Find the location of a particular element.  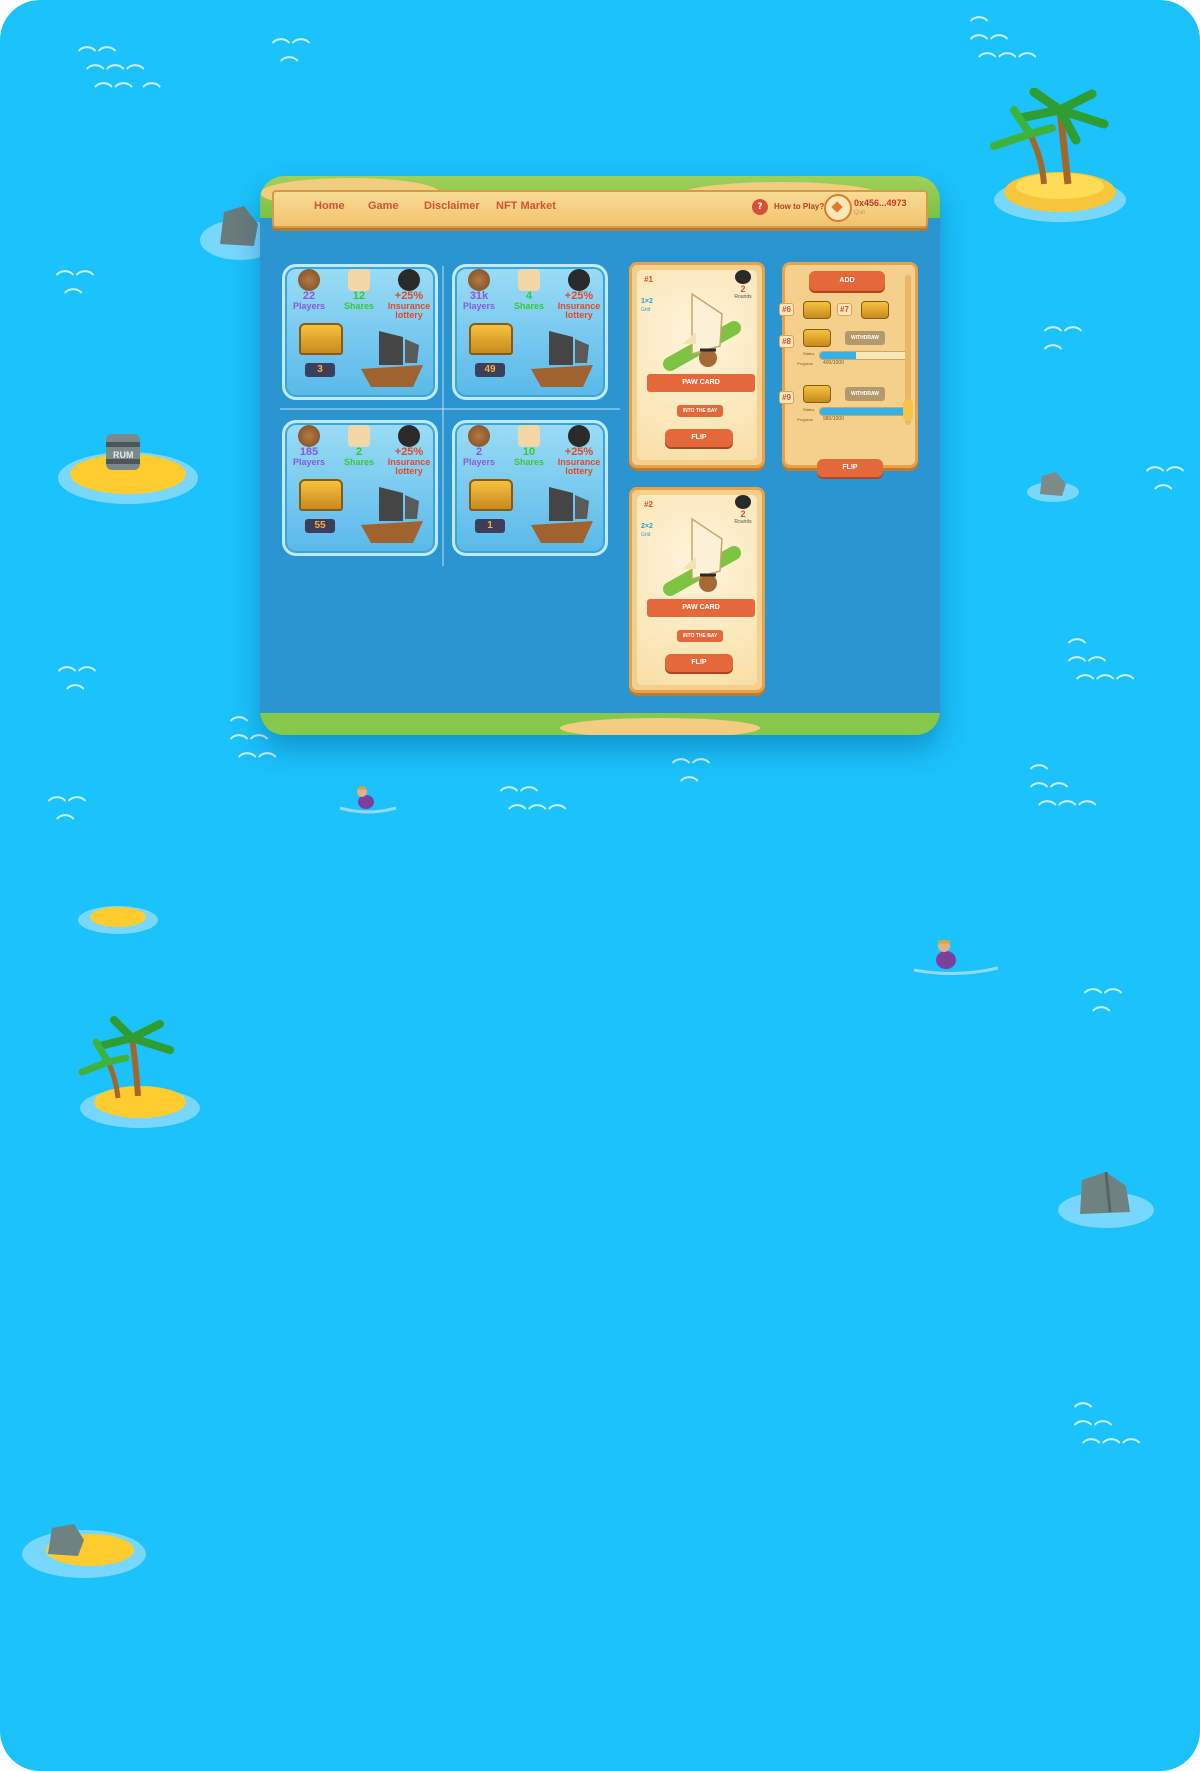

wallet-address: 0x456...4973 is located at coordinates (880, 203).